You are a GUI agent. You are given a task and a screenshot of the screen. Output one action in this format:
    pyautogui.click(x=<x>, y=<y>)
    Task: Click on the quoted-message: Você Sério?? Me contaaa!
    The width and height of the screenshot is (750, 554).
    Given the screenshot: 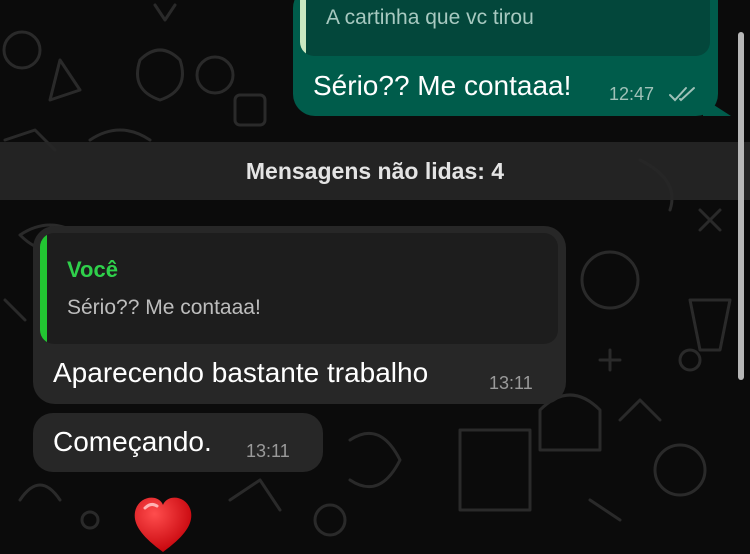 What is the action you would take?
    pyautogui.click(x=299, y=288)
    